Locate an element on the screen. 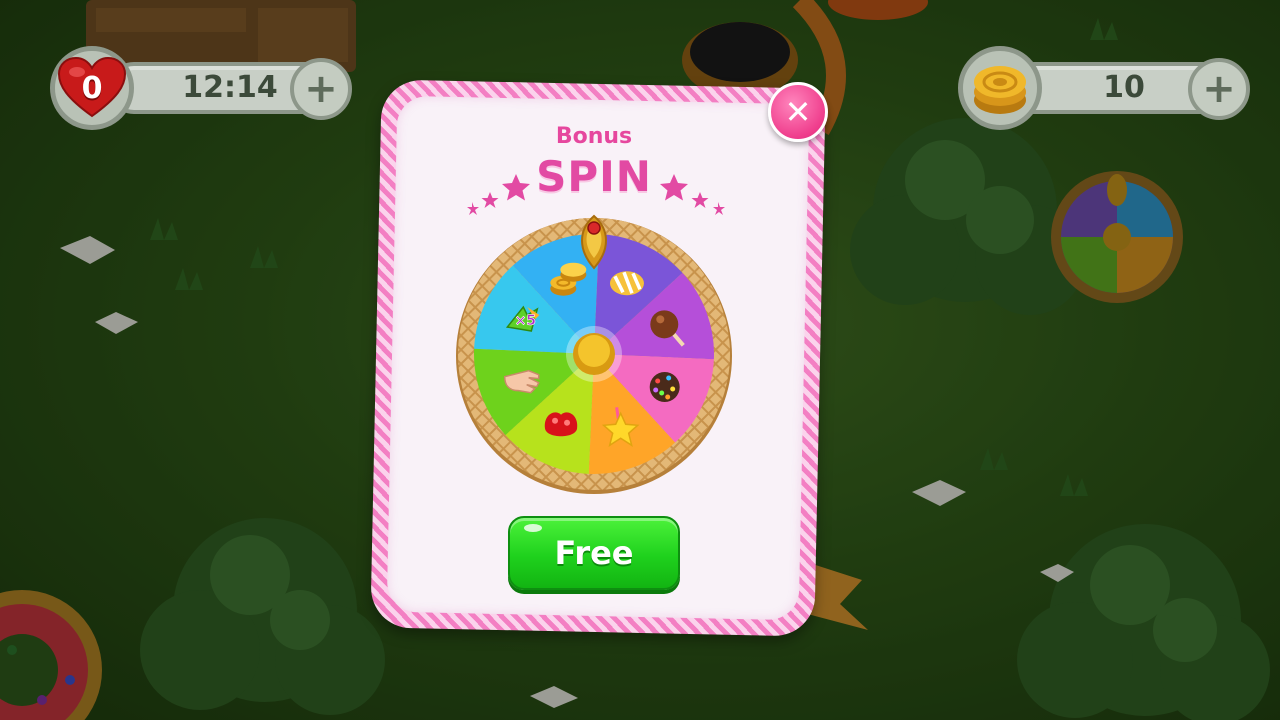 The width and height of the screenshot is (1280, 720). free-spin-button: Free is located at coordinates (594, 553).